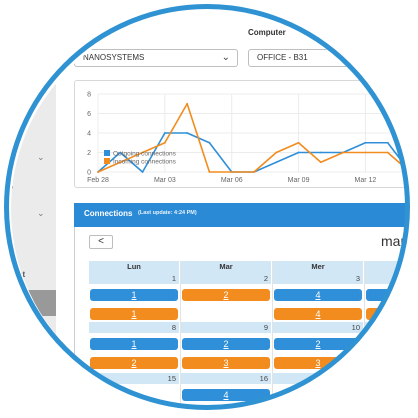 Image resolution: width=418 pixels, height=418 pixels. Describe the element at coordinates (18, 274) in the screenshot. I see `sidebar-item-label: ment` at that location.